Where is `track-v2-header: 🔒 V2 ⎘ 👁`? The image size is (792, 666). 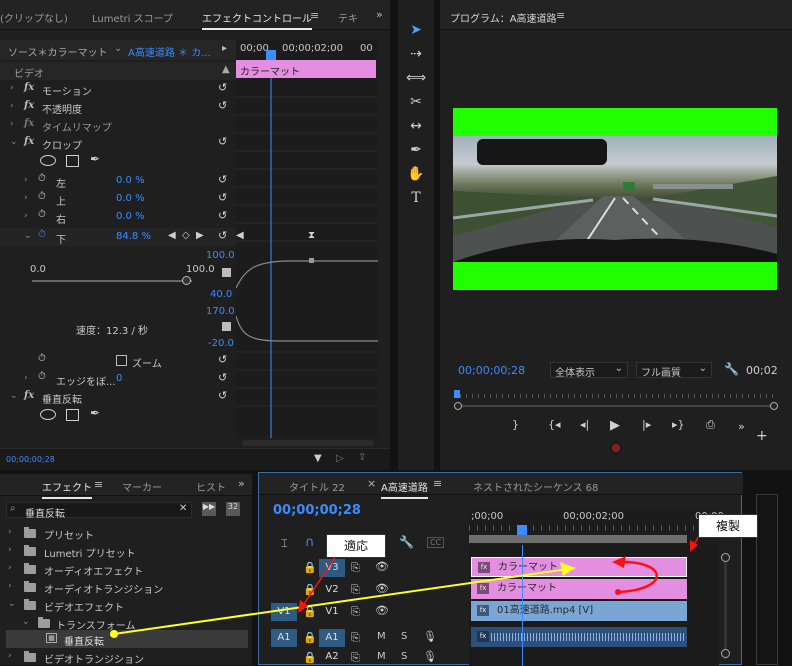
track-v2-header: 🔒 V2 ⎘ 👁 is located at coordinates (364, 590).